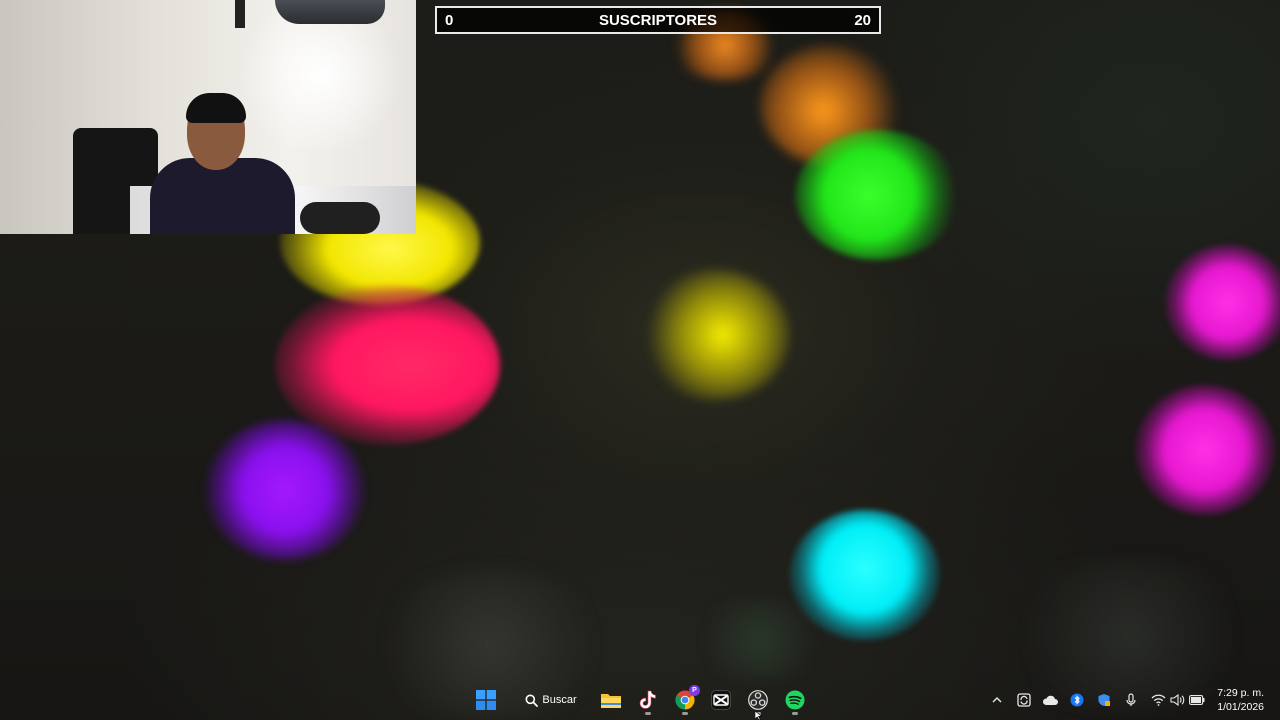 The image size is (1280, 720). Describe the element at coordinates (216, 108) in the screenshot. I see `person-hair` at that location.